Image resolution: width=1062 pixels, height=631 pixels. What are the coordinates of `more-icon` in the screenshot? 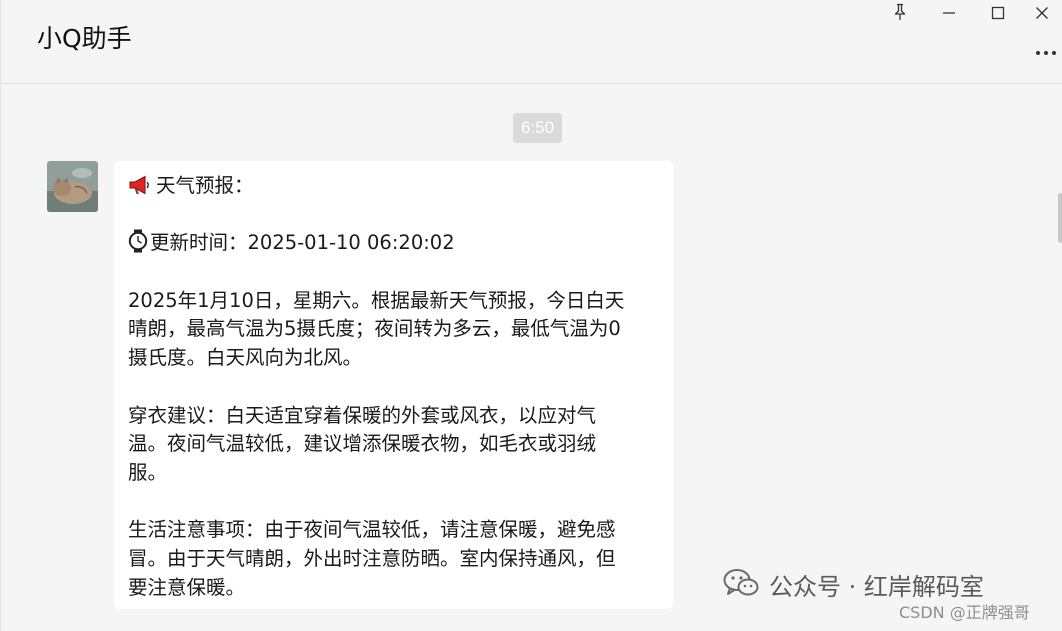 It's located at (1046, 51).